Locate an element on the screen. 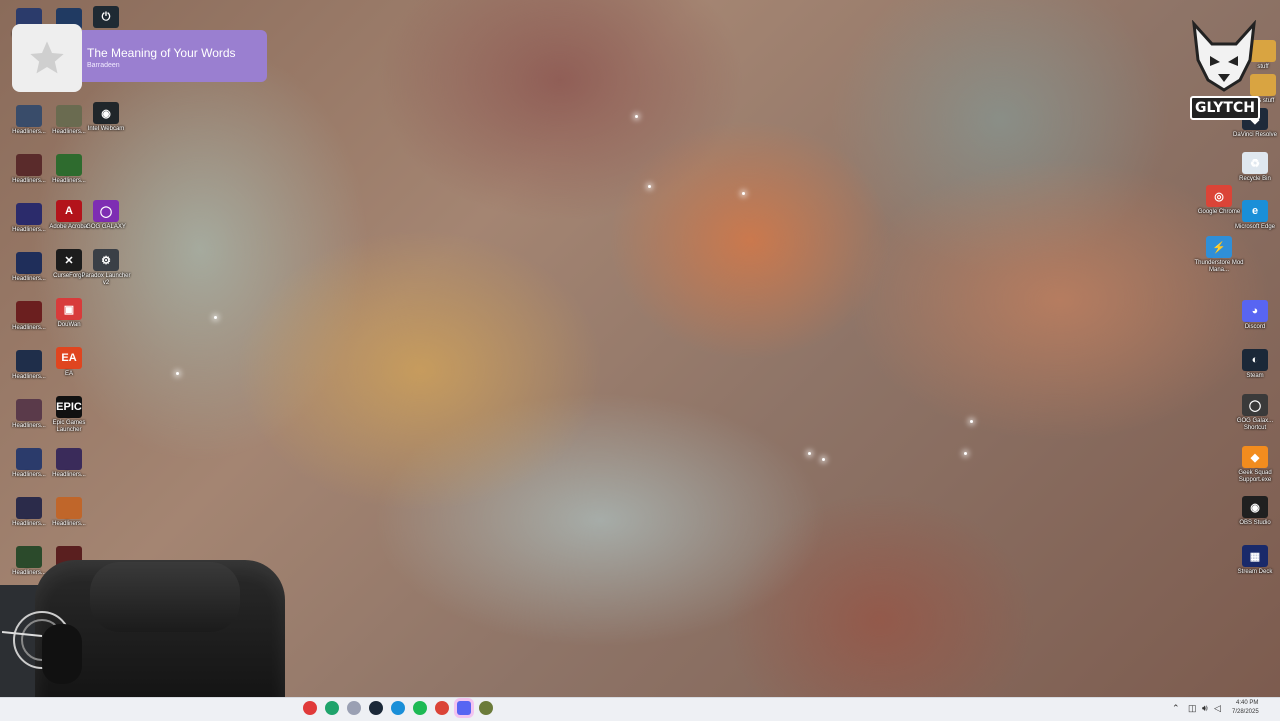 The width and height of the screenshot is (1280, 721). app-icon: e is located at coordinates (1255, 211).